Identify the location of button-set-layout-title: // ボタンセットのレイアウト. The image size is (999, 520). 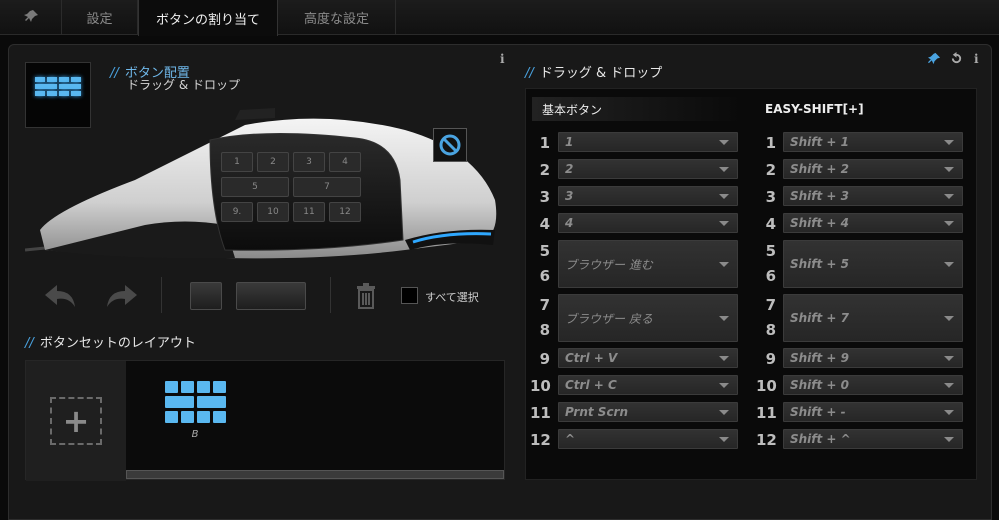
(110, 343).